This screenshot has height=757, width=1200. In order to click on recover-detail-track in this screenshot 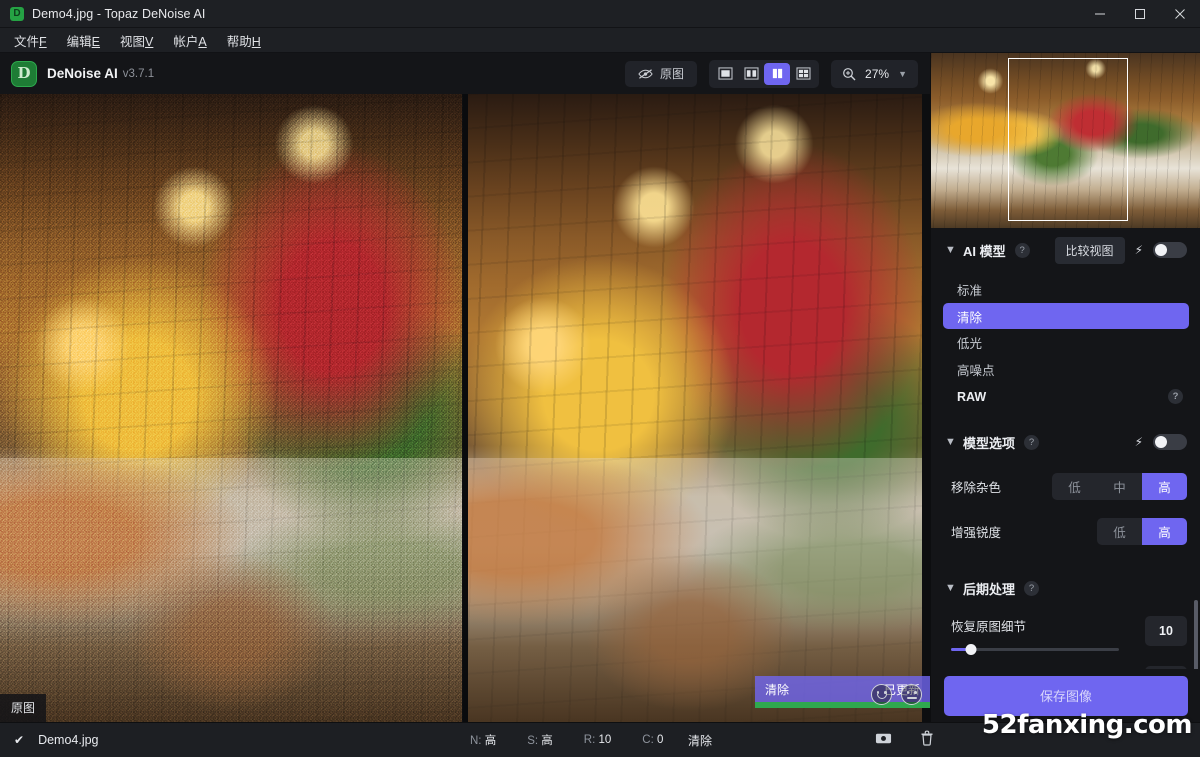, I will do `click(1035, 649)`.